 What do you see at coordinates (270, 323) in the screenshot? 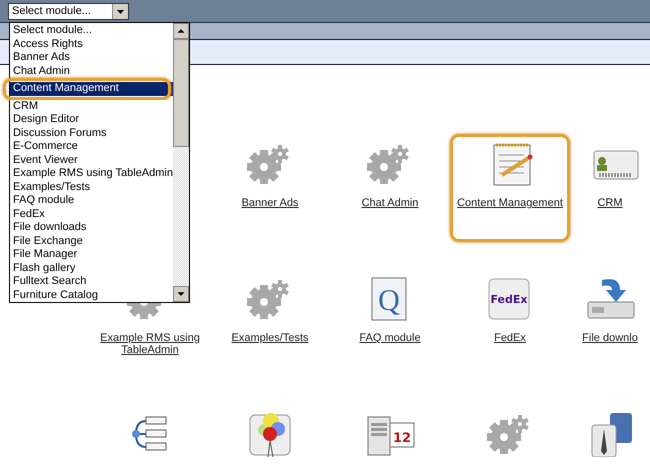
I see `module-tile: Examples/Tests` at bounding box center [270, 323].